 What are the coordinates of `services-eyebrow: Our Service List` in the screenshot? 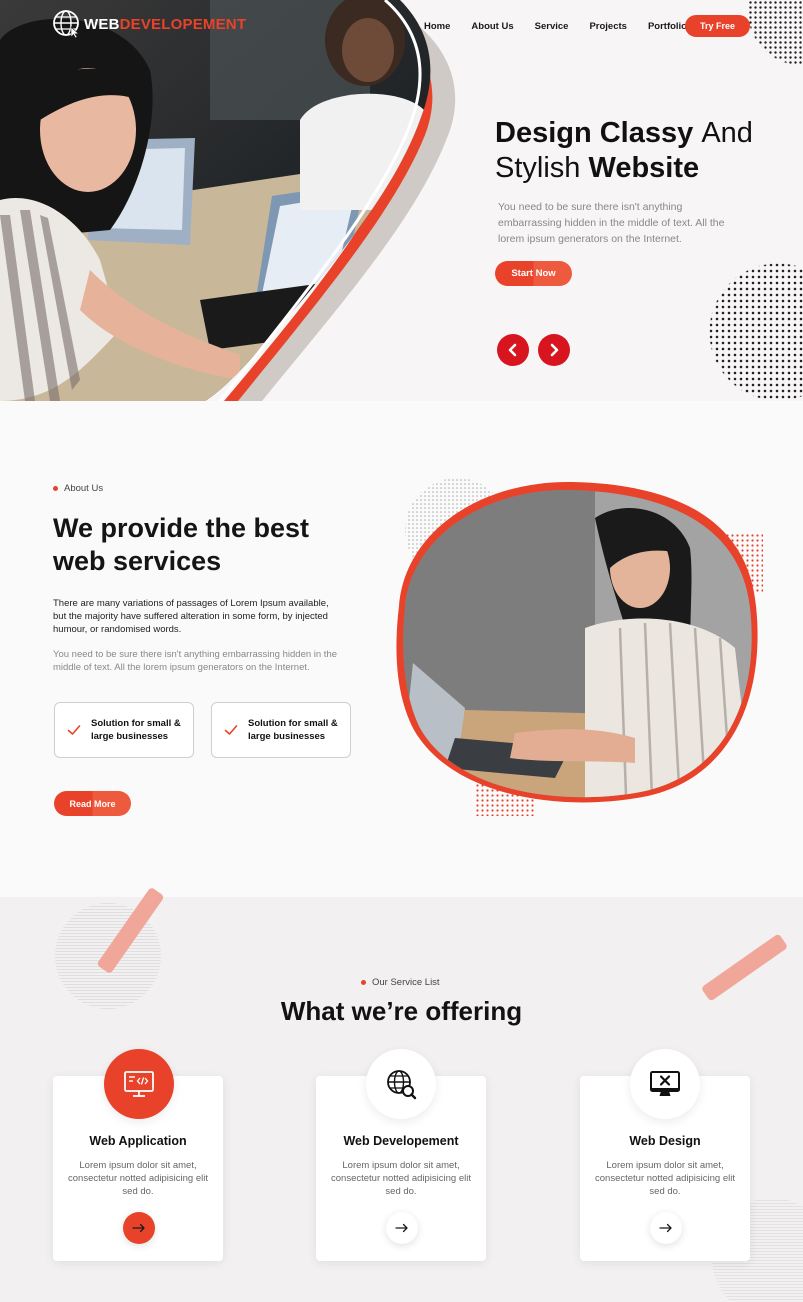 It's located at (400, 982).